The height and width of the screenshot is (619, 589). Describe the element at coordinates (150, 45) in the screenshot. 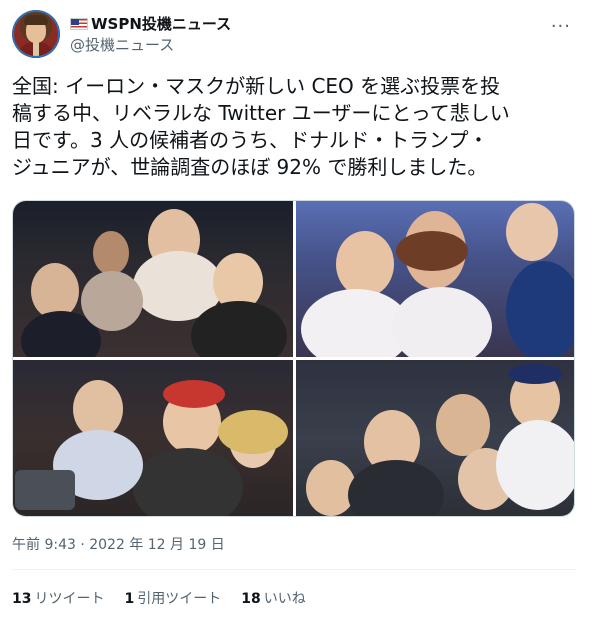

I see `author-handle: @投機ニュース` at that location.